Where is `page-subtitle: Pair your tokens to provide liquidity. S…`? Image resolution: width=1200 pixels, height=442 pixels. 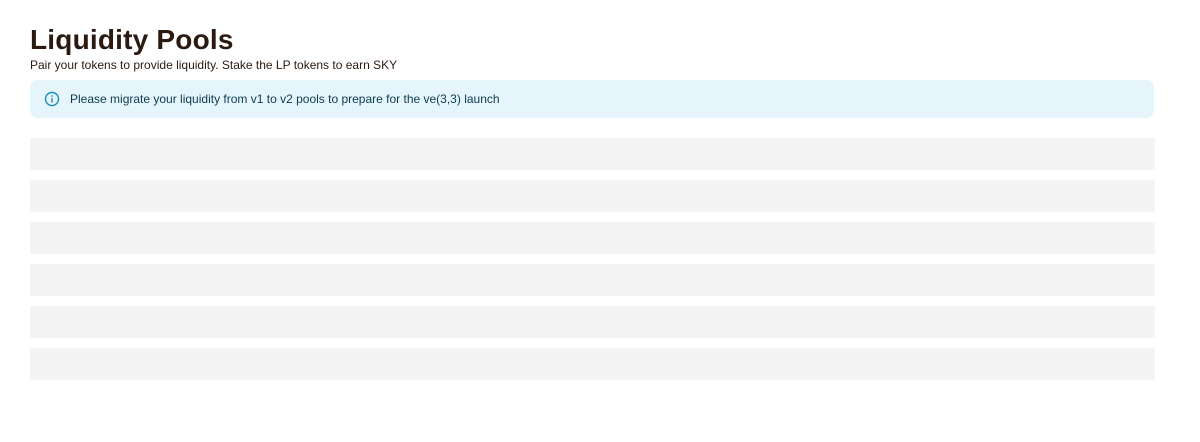 page-subtitle: Pair your tokens to provide liquidity. S… is located at coordinates (214, 65).